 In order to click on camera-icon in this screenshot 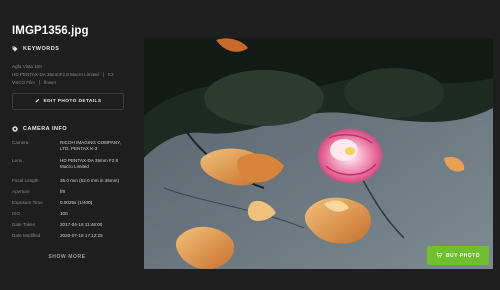, I will do `click(15, 129)`.